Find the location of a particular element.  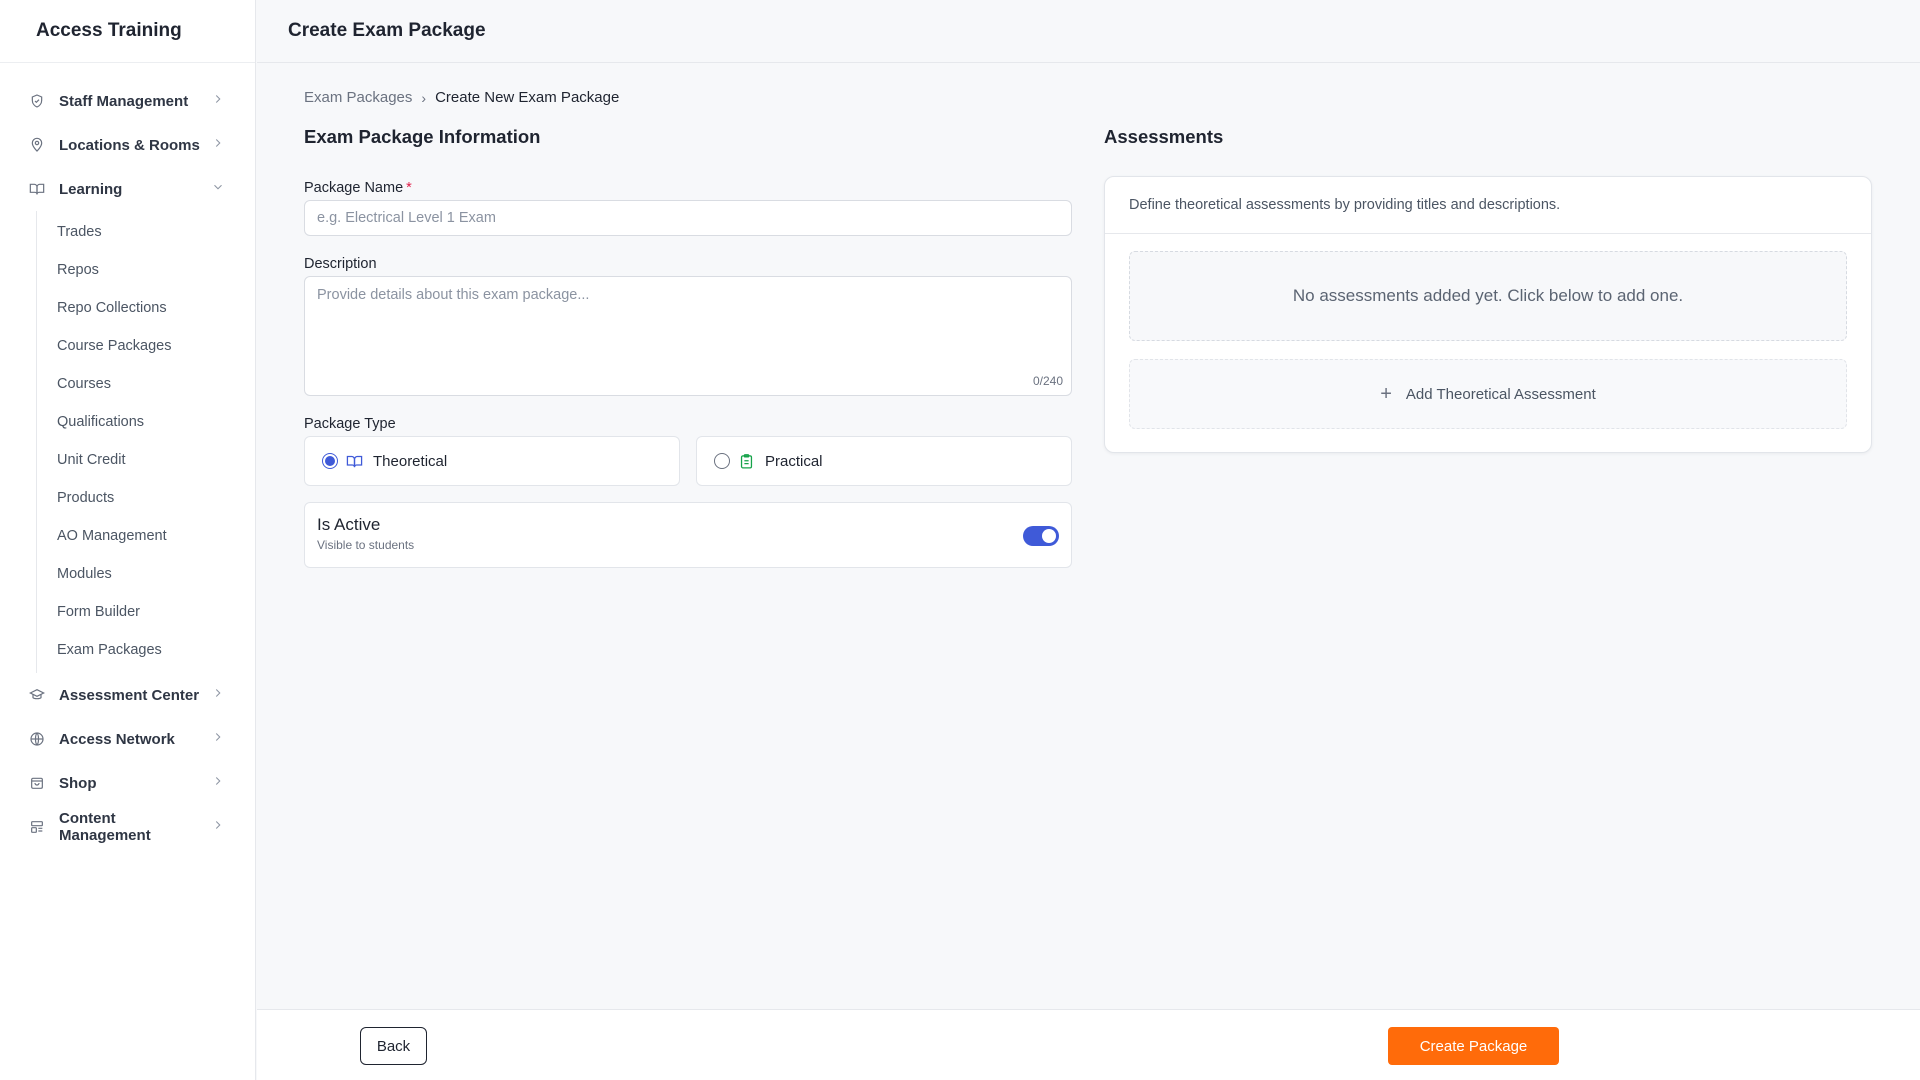

package-type-practical-option: Practical is located at coordinates (884, 461).